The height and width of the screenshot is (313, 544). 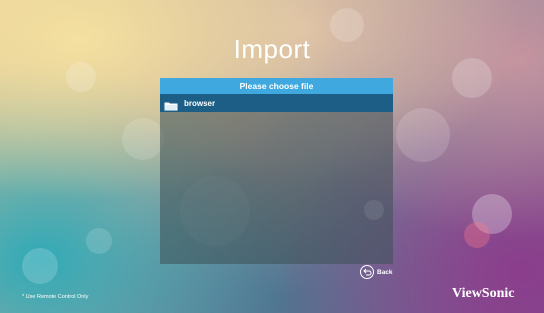 I want to click on back-label: Back, so click(x=385, y=272).